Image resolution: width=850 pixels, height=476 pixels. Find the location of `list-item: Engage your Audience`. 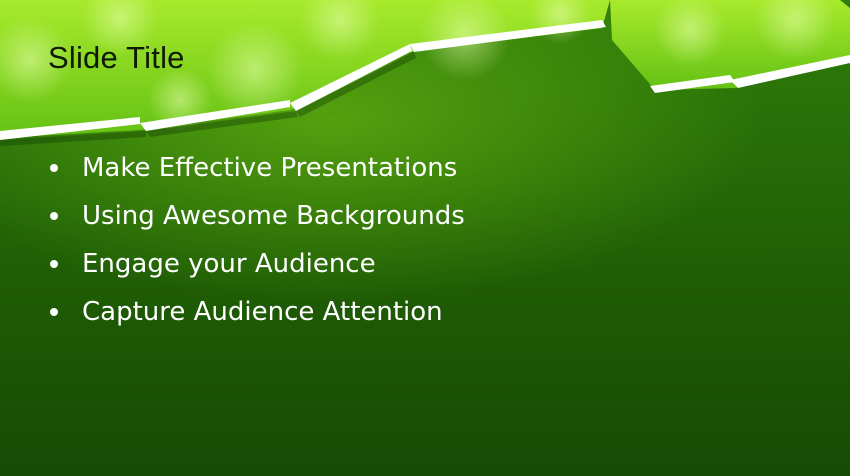

list-item: Engage your Audience is located at coordinates (256, 264).